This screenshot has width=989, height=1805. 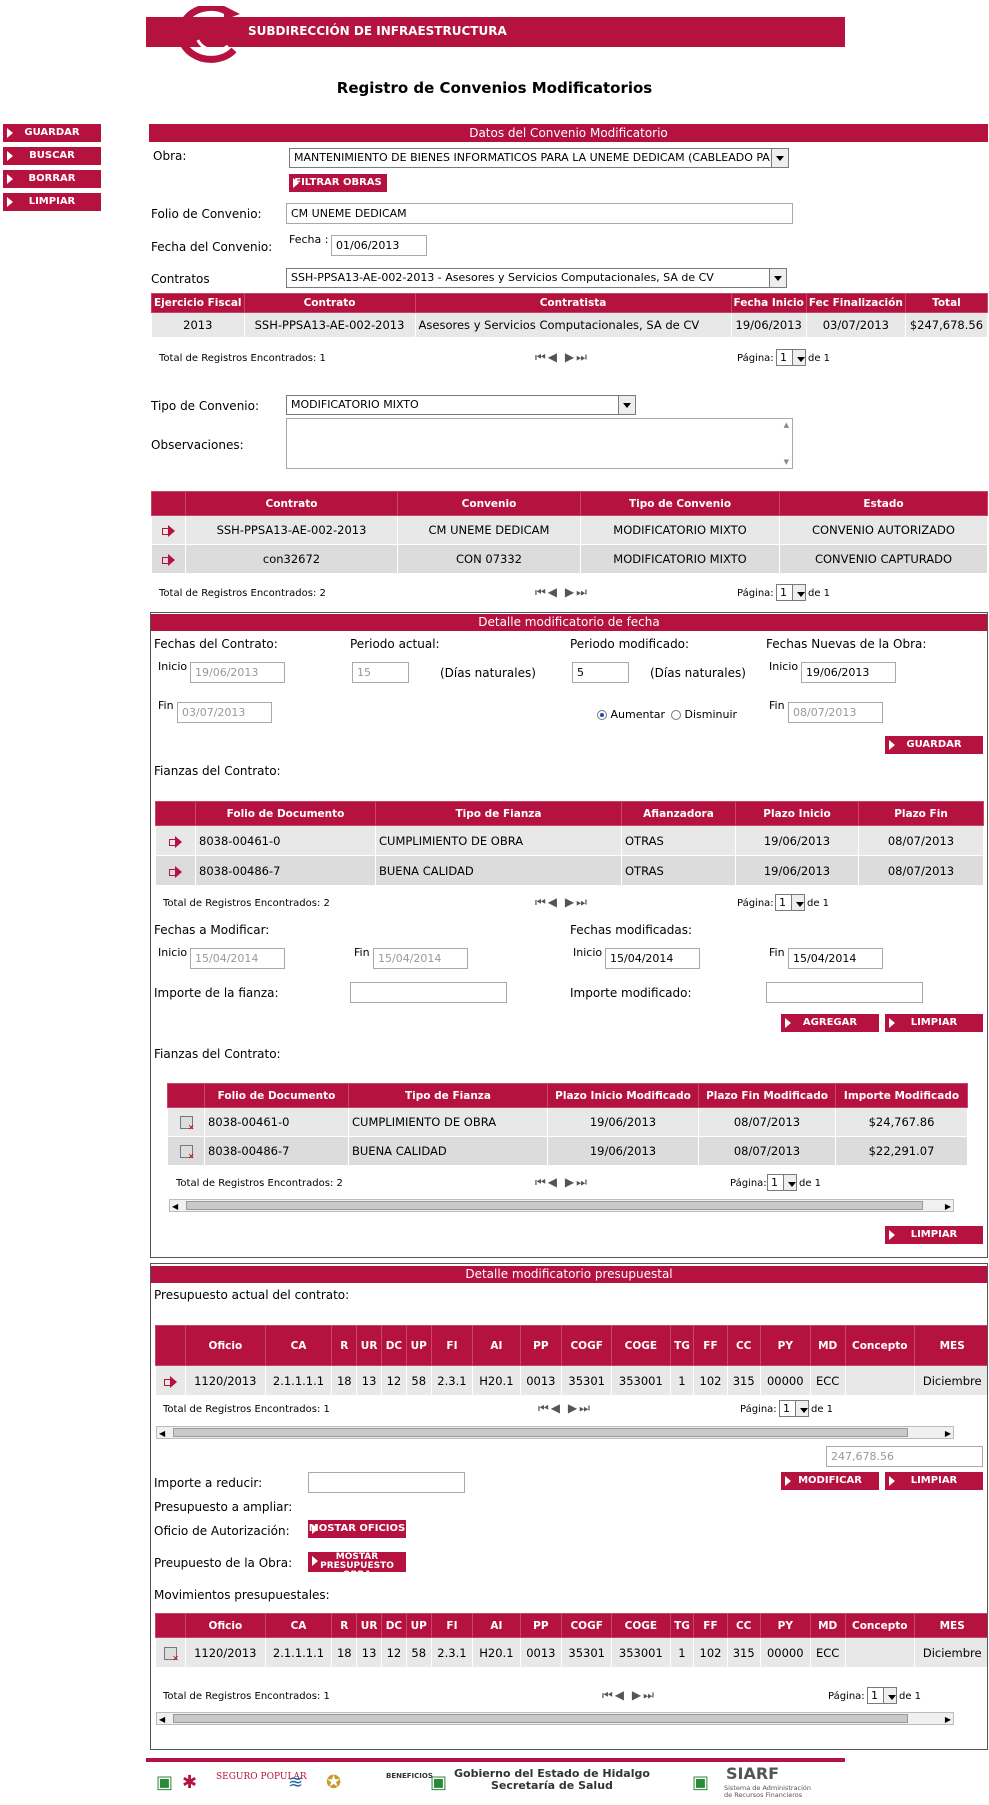 I want to click on nueva-fin-input, so click(x=835, y=712).